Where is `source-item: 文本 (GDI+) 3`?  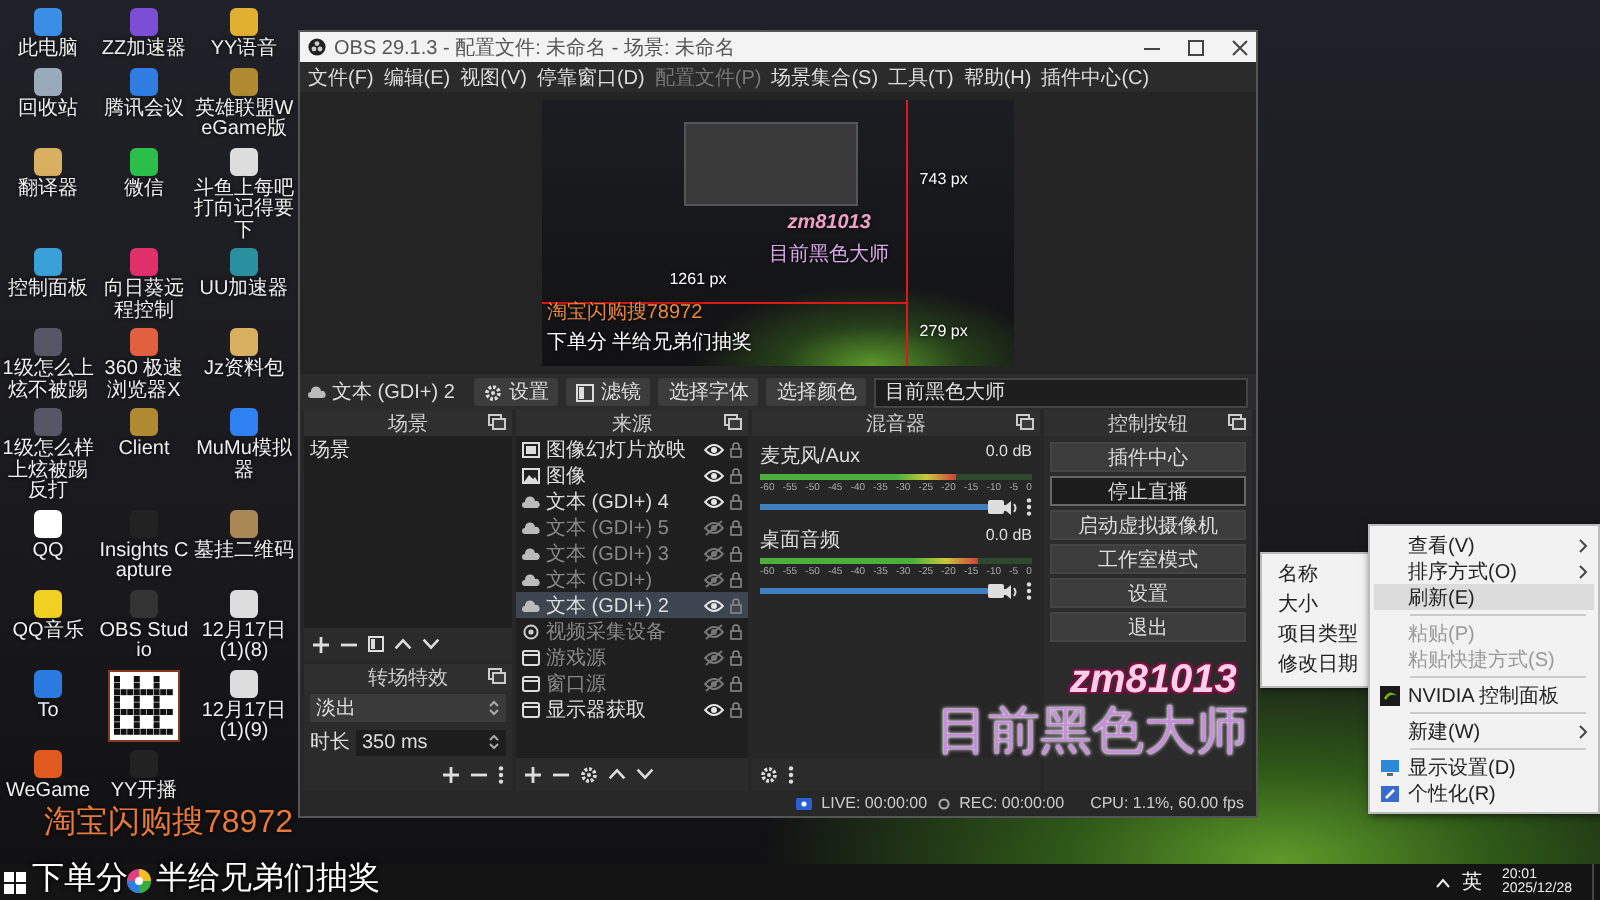 source-item: 文本 (GDI+) 3 is located at coordinates (622, 553).